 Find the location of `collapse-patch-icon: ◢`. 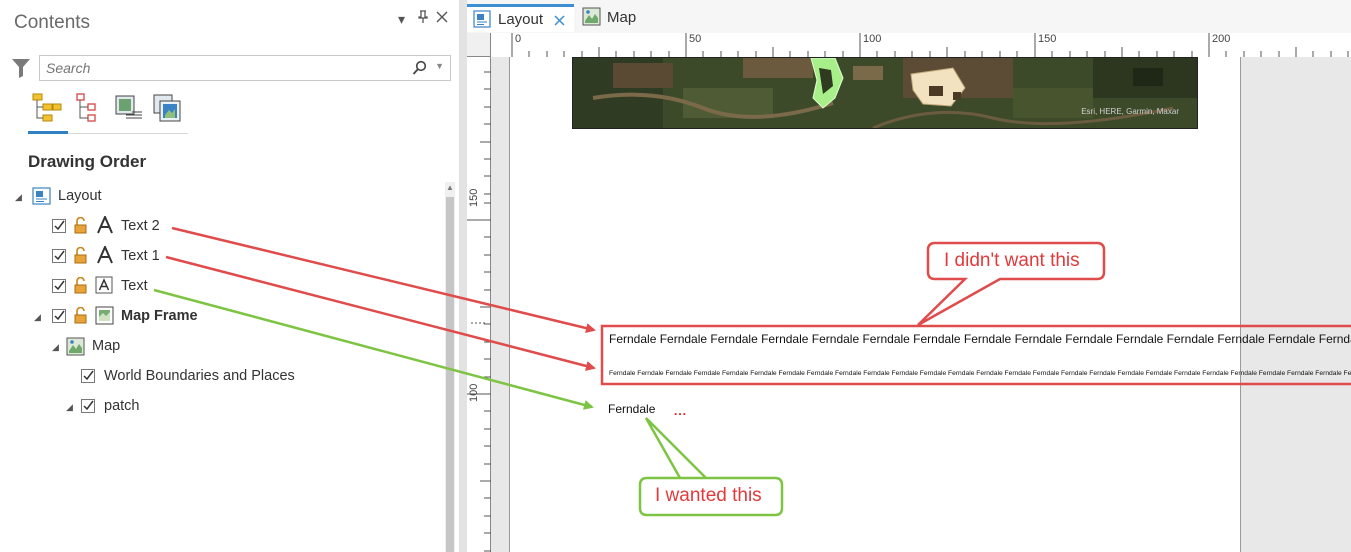

collapse-patch-icon: ◢ is located at coordinates (69, 407).